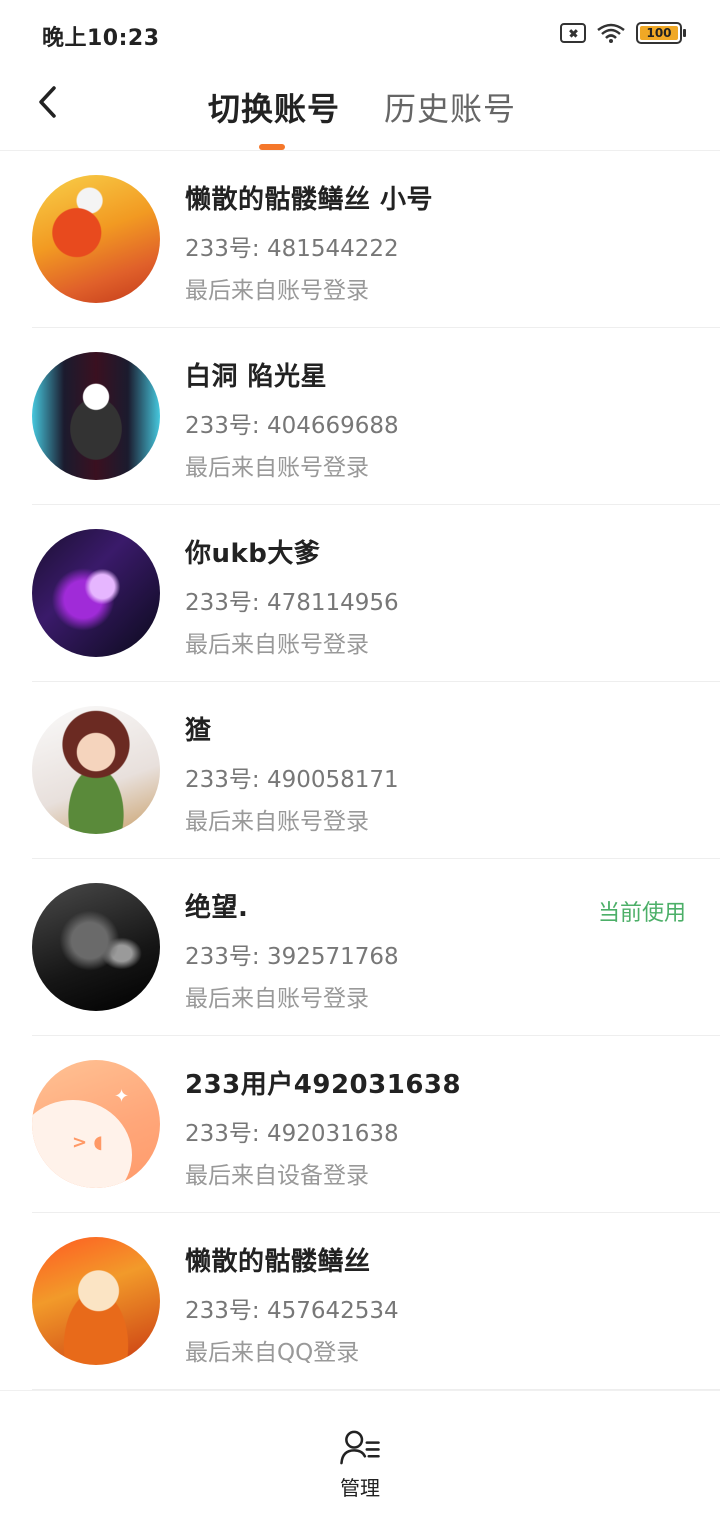 The image size is (720, 1520). I want to click on account-id: 233号: 478114956, so click(292, 603).